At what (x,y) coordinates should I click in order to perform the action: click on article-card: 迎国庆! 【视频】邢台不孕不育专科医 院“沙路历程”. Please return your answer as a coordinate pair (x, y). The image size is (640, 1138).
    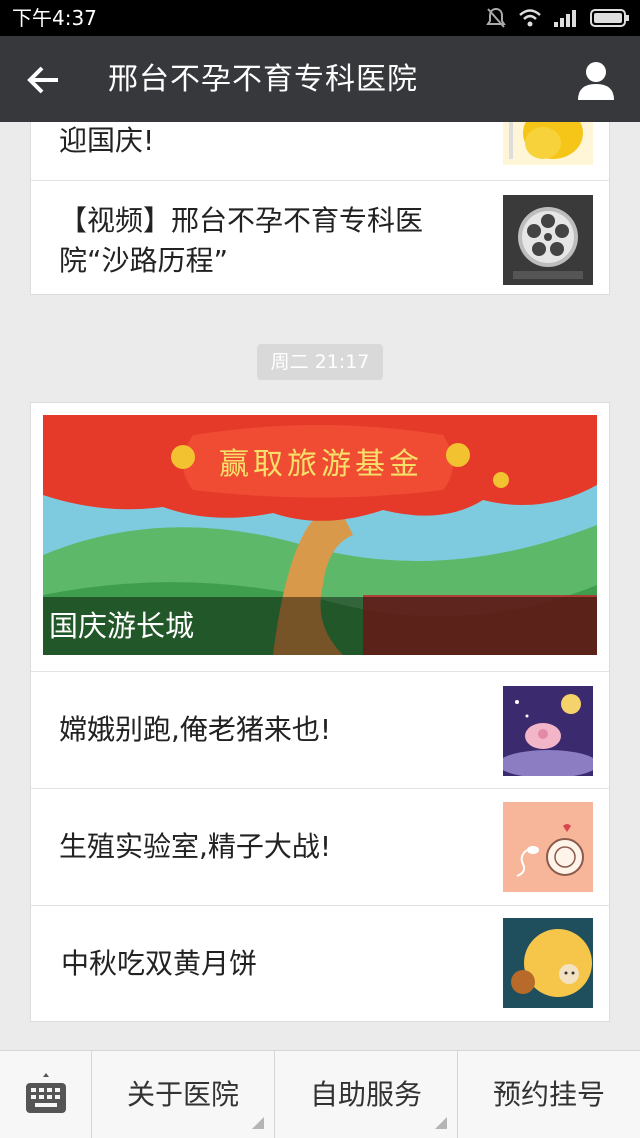
    Looking at the image, I should click on (320, 208).